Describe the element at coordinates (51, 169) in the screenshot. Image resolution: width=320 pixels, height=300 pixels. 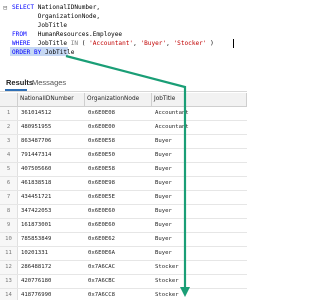
I see `table-cell: 407505660` at that location.